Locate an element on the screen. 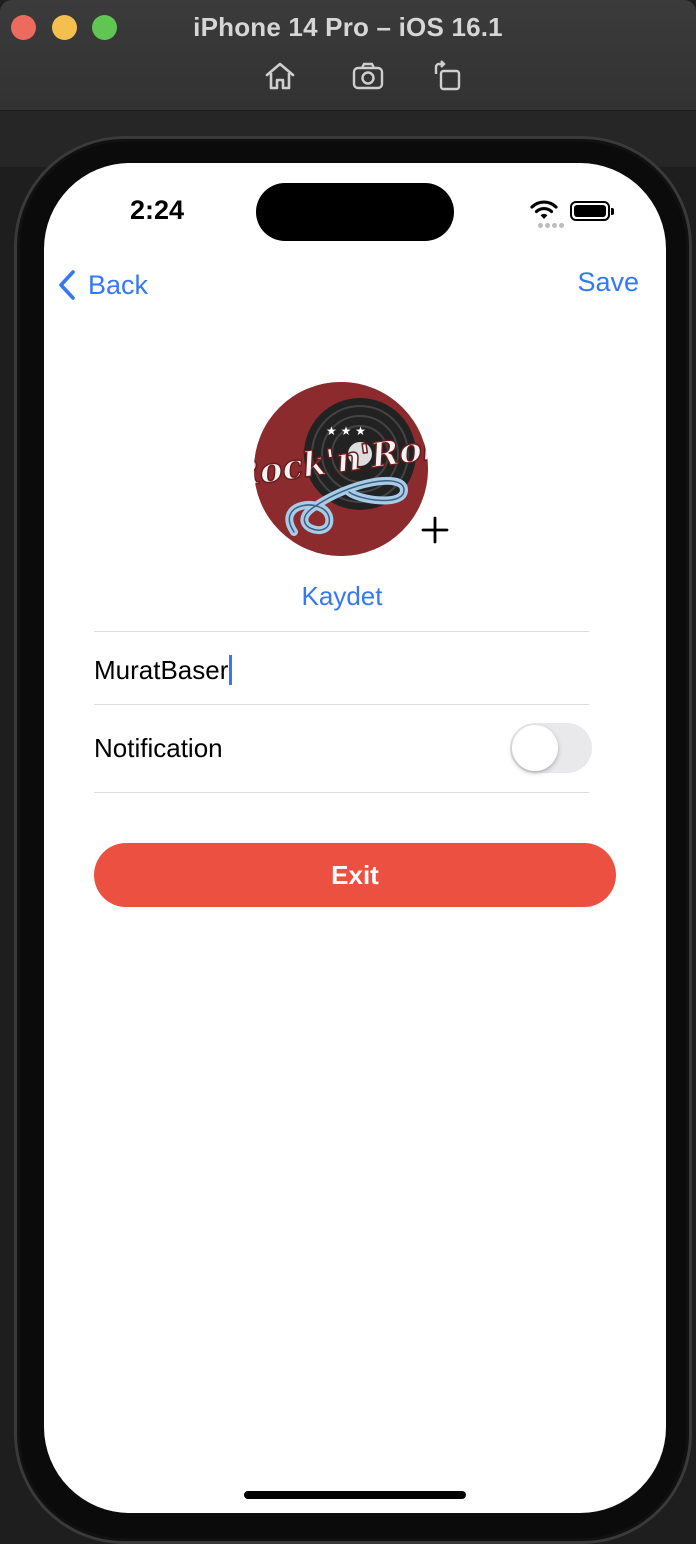 The image size is (696, 1544). notification-label: Notification is located at coordinates (158, 748).